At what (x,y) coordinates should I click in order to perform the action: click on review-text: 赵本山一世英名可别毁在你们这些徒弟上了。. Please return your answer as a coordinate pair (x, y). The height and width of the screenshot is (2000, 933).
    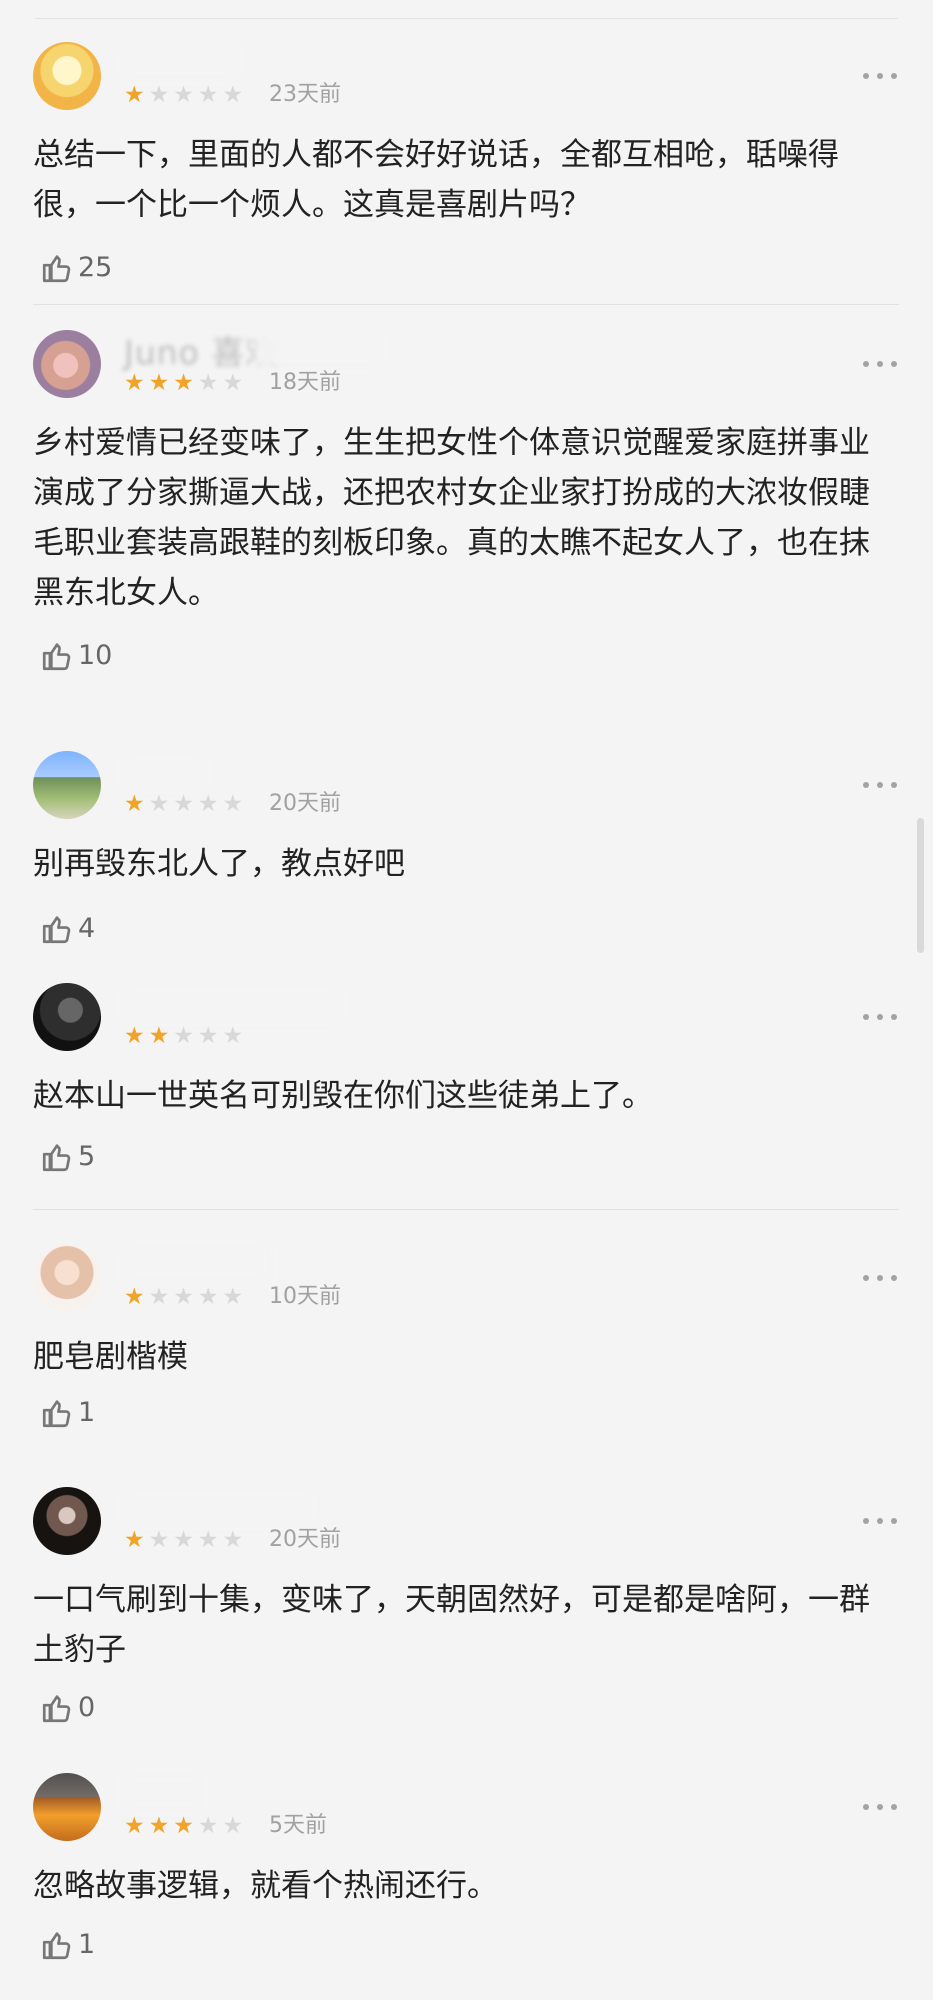
    Looking at the image, I should click on (343, 1096).